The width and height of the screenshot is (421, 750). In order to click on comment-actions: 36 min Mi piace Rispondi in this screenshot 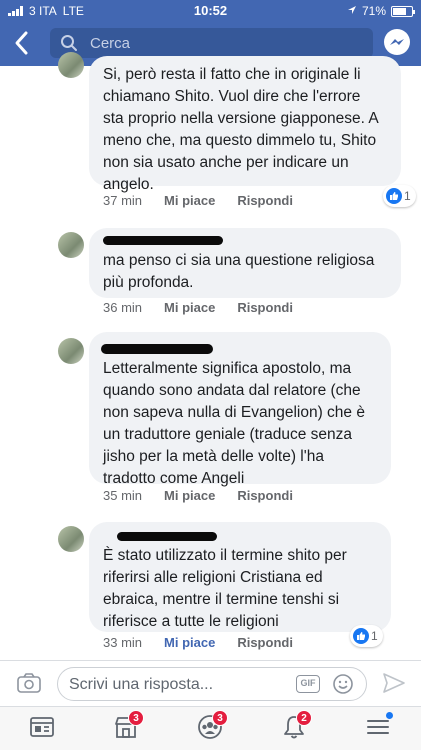, I will do `click(198, 307)`.